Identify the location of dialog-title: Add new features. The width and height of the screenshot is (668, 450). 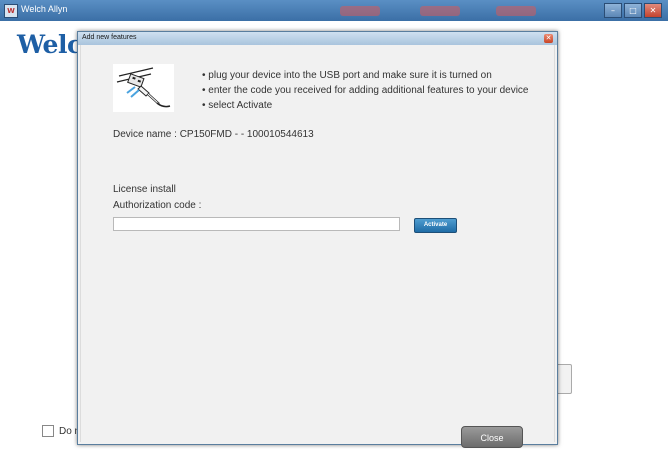
(109, 37).